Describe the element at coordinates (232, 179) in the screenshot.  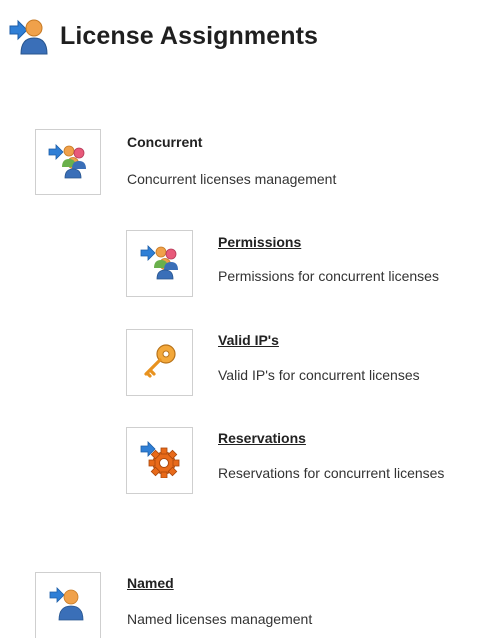
I see `concurrent-description: Concurrent licenses management` at that location.